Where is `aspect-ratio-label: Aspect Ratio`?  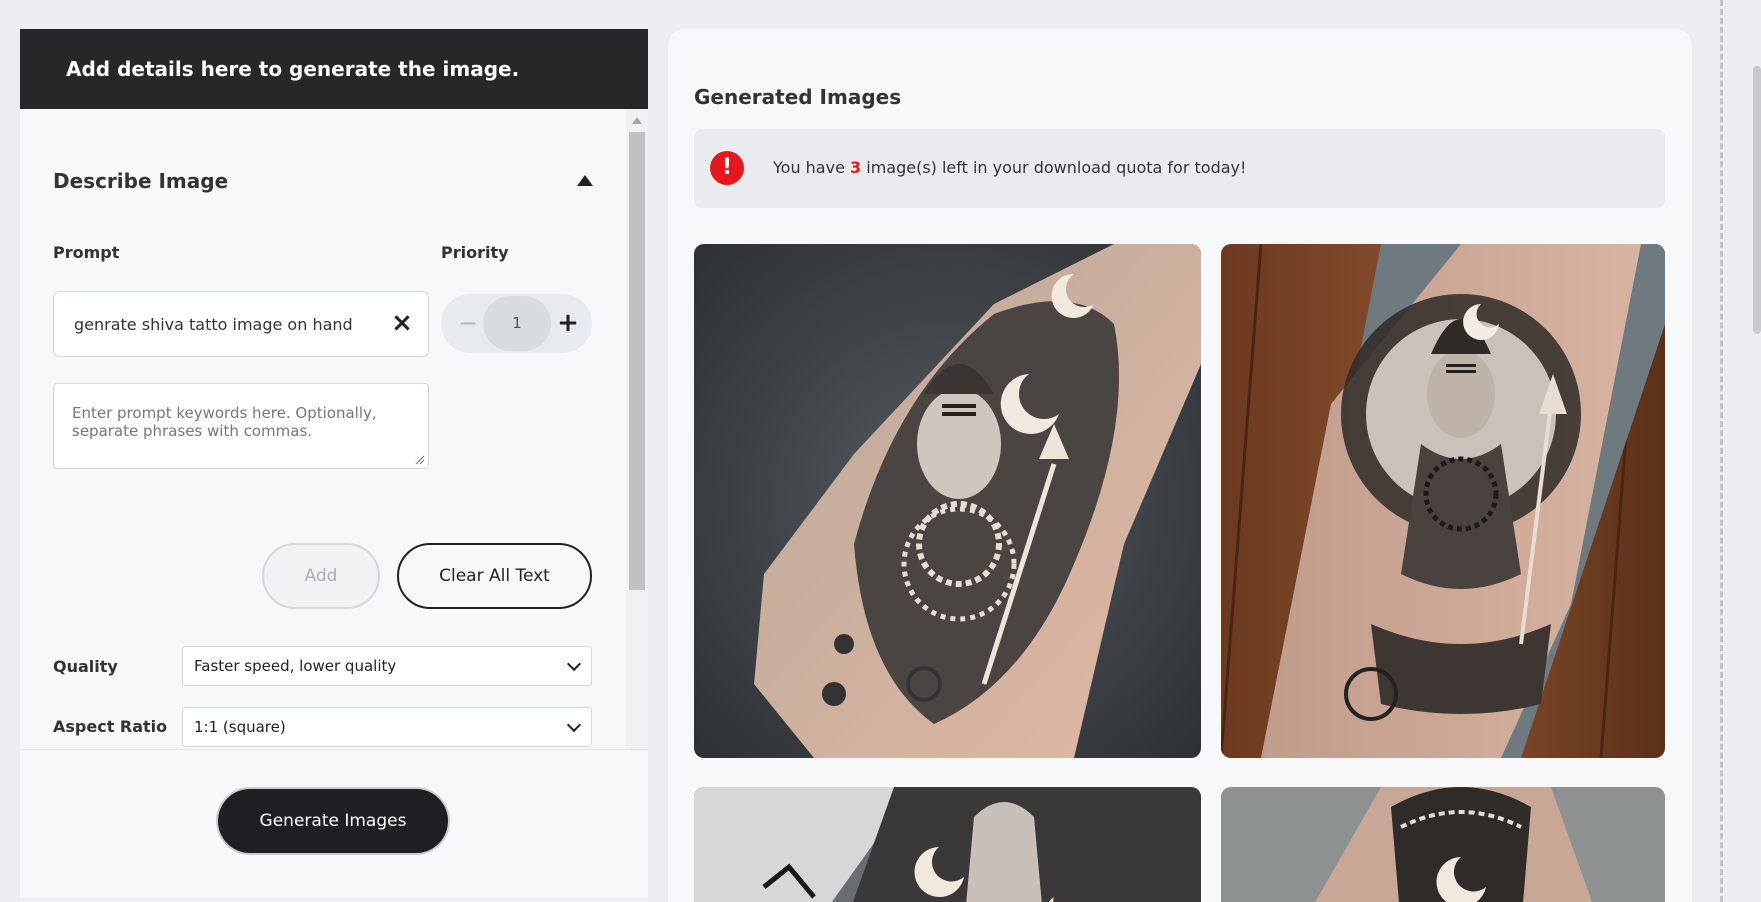 aspect-ratio-label: Aspect Ratio is located at coordinates (110, 726).